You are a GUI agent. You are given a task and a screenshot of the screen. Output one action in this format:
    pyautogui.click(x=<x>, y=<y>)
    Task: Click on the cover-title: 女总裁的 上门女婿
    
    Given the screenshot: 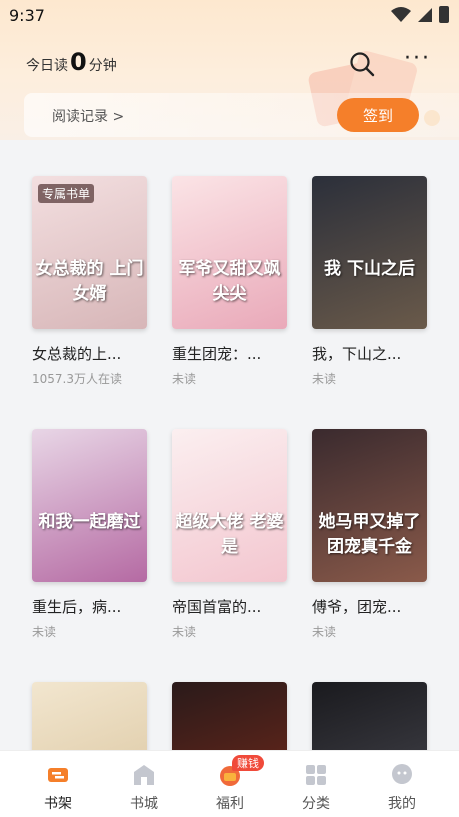 What is the action you would take?
    pyautogui.click(x=89, y=281)
    